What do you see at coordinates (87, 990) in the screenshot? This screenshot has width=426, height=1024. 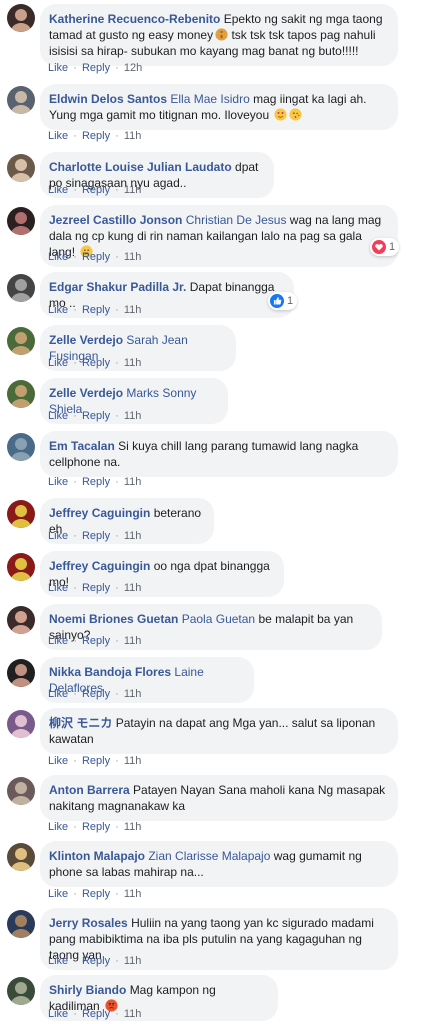 I see `comment-author: Shirly Biando` at bounding box center [87, 990].